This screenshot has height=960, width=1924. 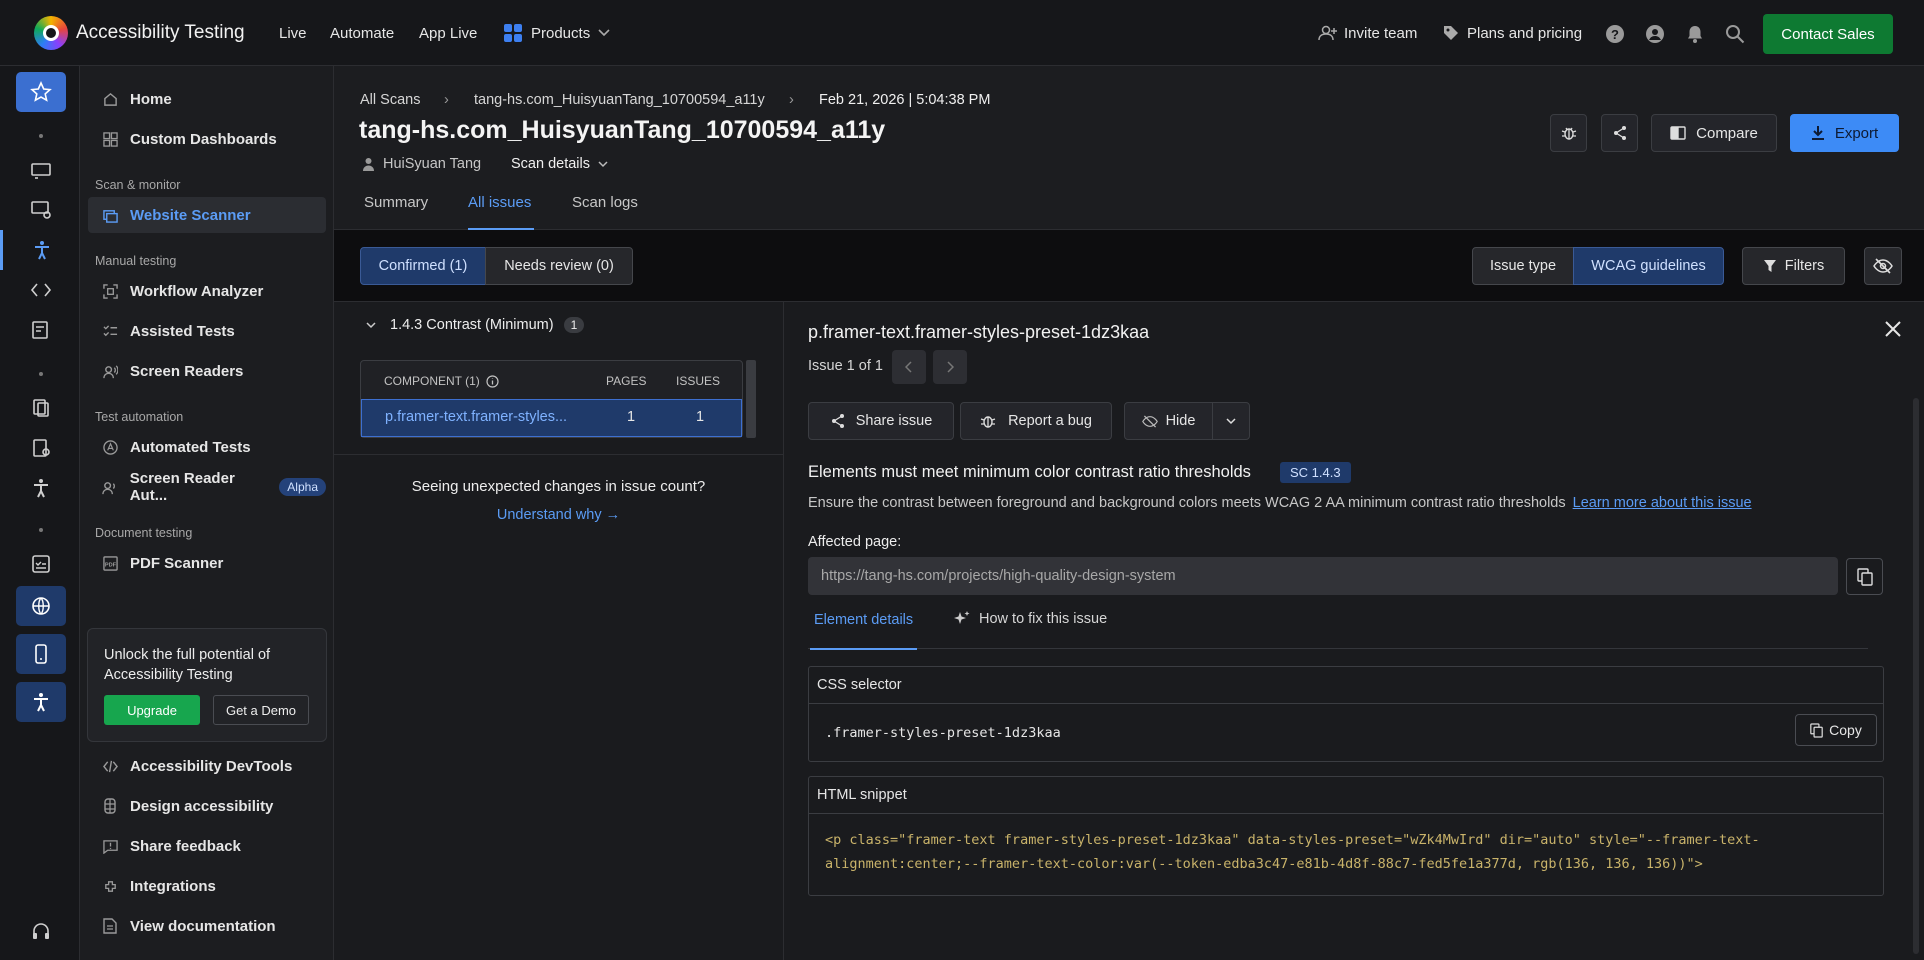 I want to click on breadcrumb-all-scans: All Scans, so click(x=390, y=100).